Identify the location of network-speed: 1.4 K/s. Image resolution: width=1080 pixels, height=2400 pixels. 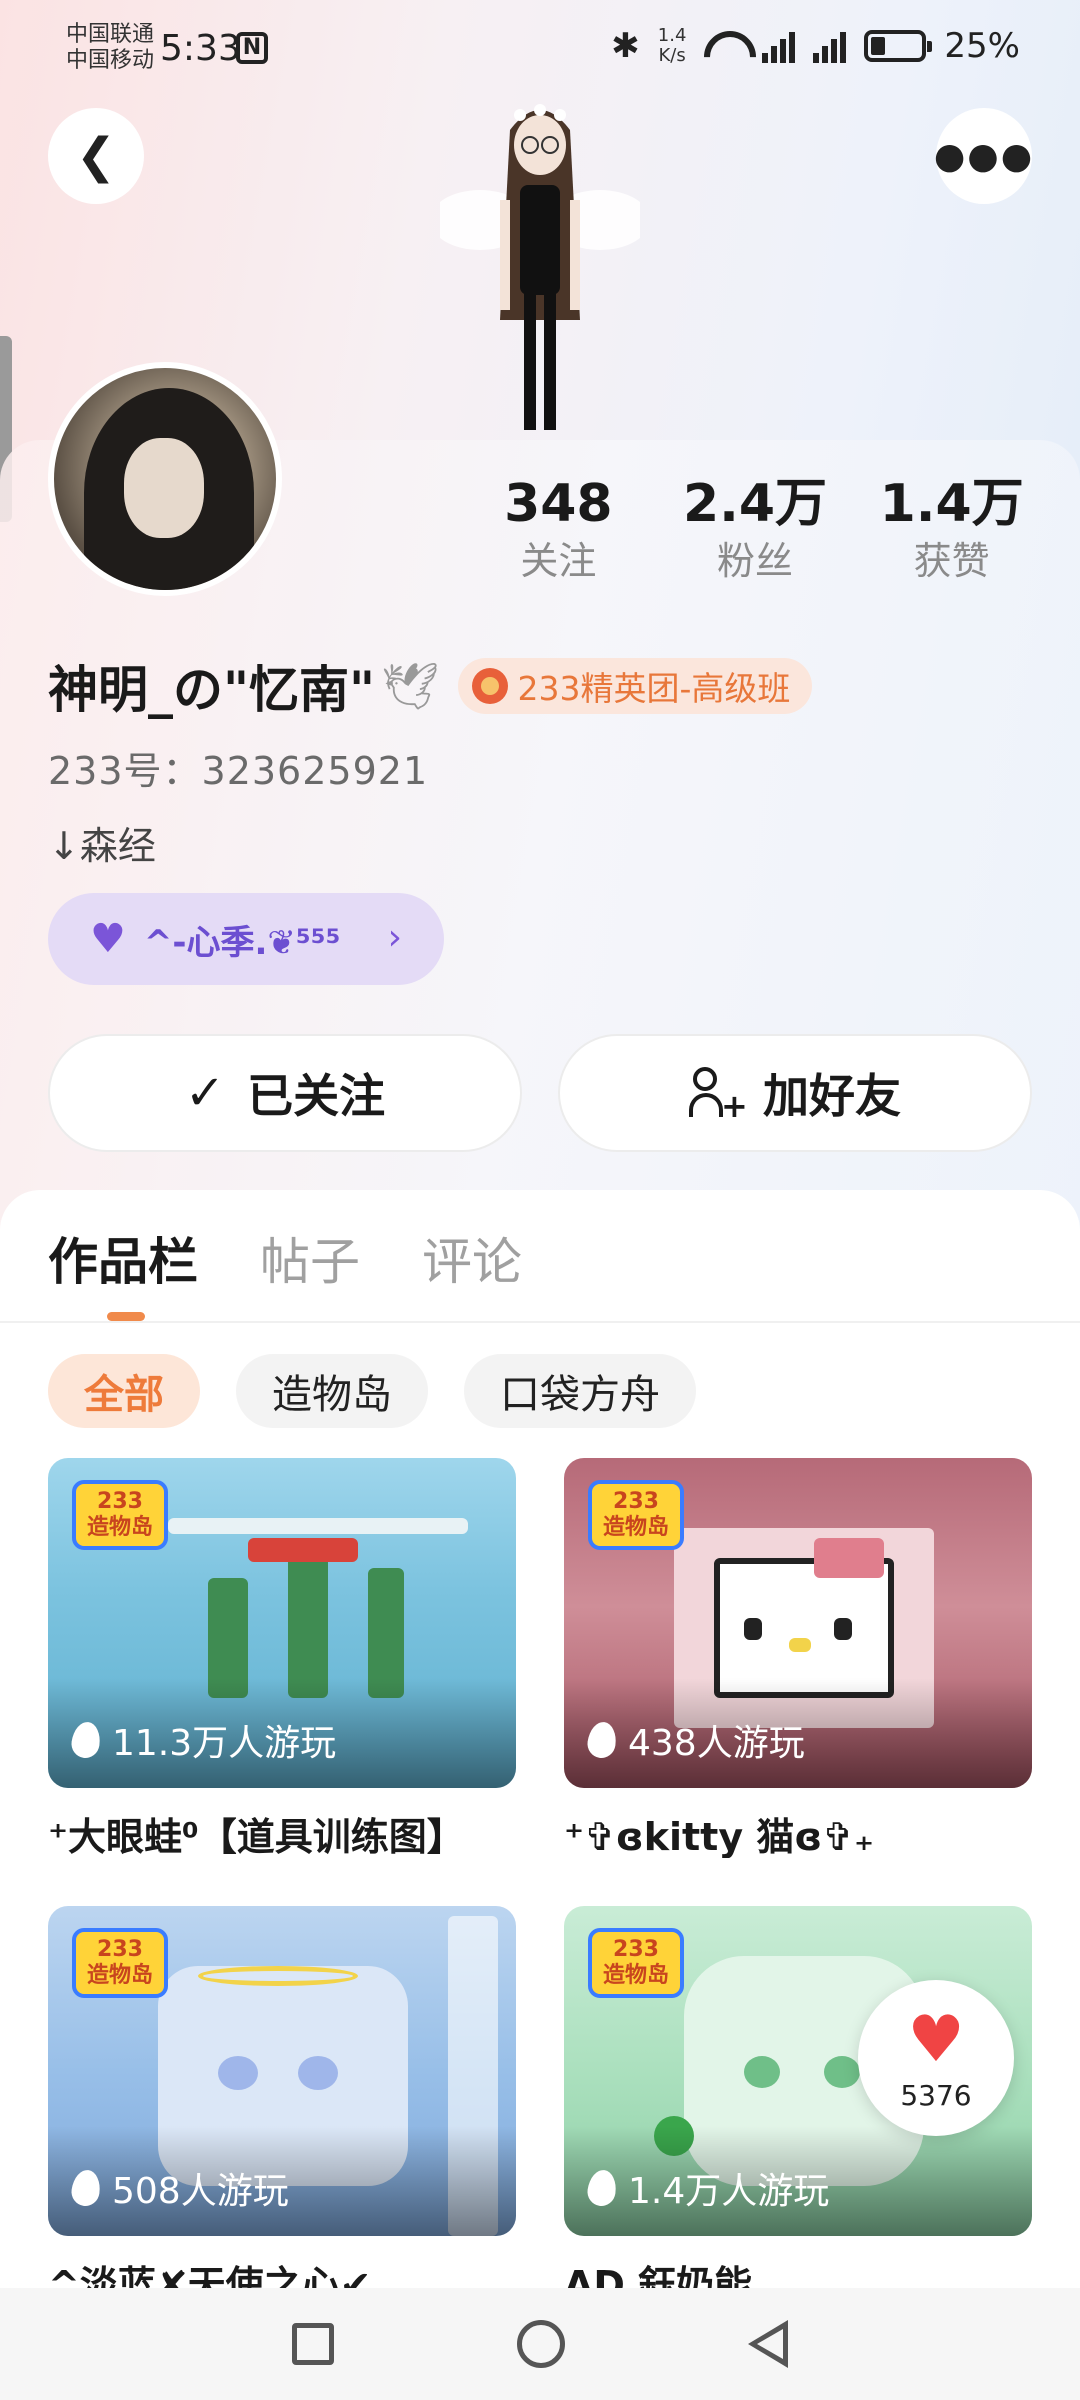
(672, 46).